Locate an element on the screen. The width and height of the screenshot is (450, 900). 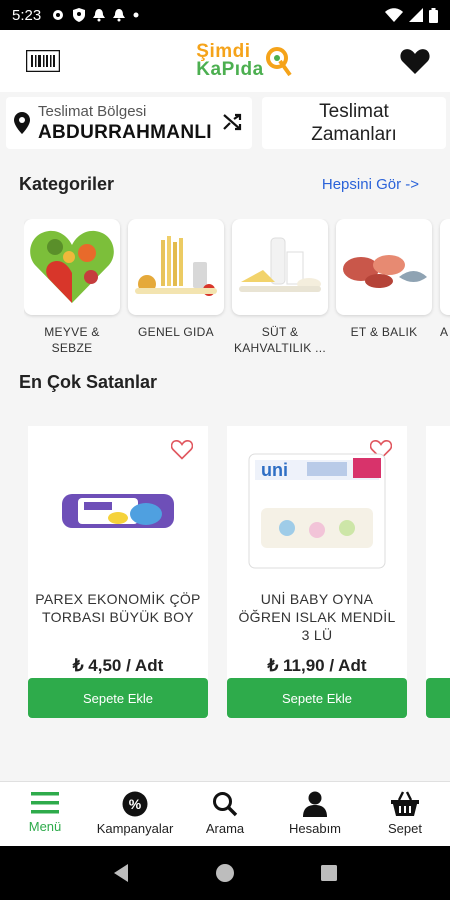
add-to-cart-button-partial is located at coordinates (438, 698).